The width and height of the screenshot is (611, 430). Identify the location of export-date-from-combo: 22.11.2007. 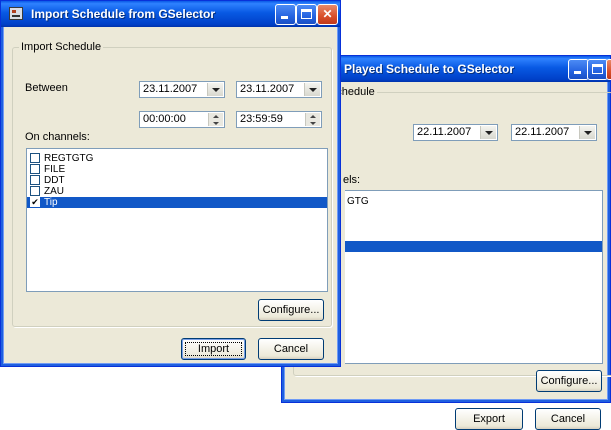
(455, 132).